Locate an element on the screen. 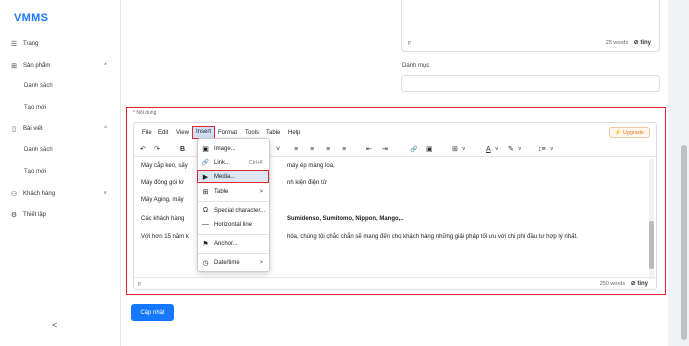 Image resolution: width=689 pixels, height=346 pixels. clock-icon: ◷ is located at coordinates (205, 263).